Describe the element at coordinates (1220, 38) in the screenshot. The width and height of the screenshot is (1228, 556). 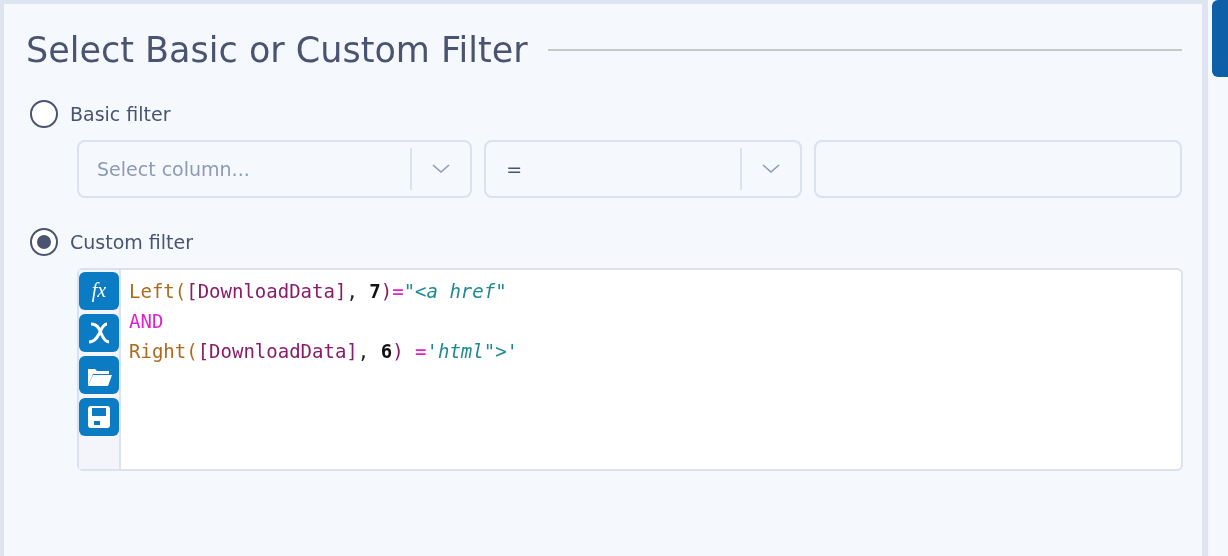
I see `scrollbar-thumb` at that location.